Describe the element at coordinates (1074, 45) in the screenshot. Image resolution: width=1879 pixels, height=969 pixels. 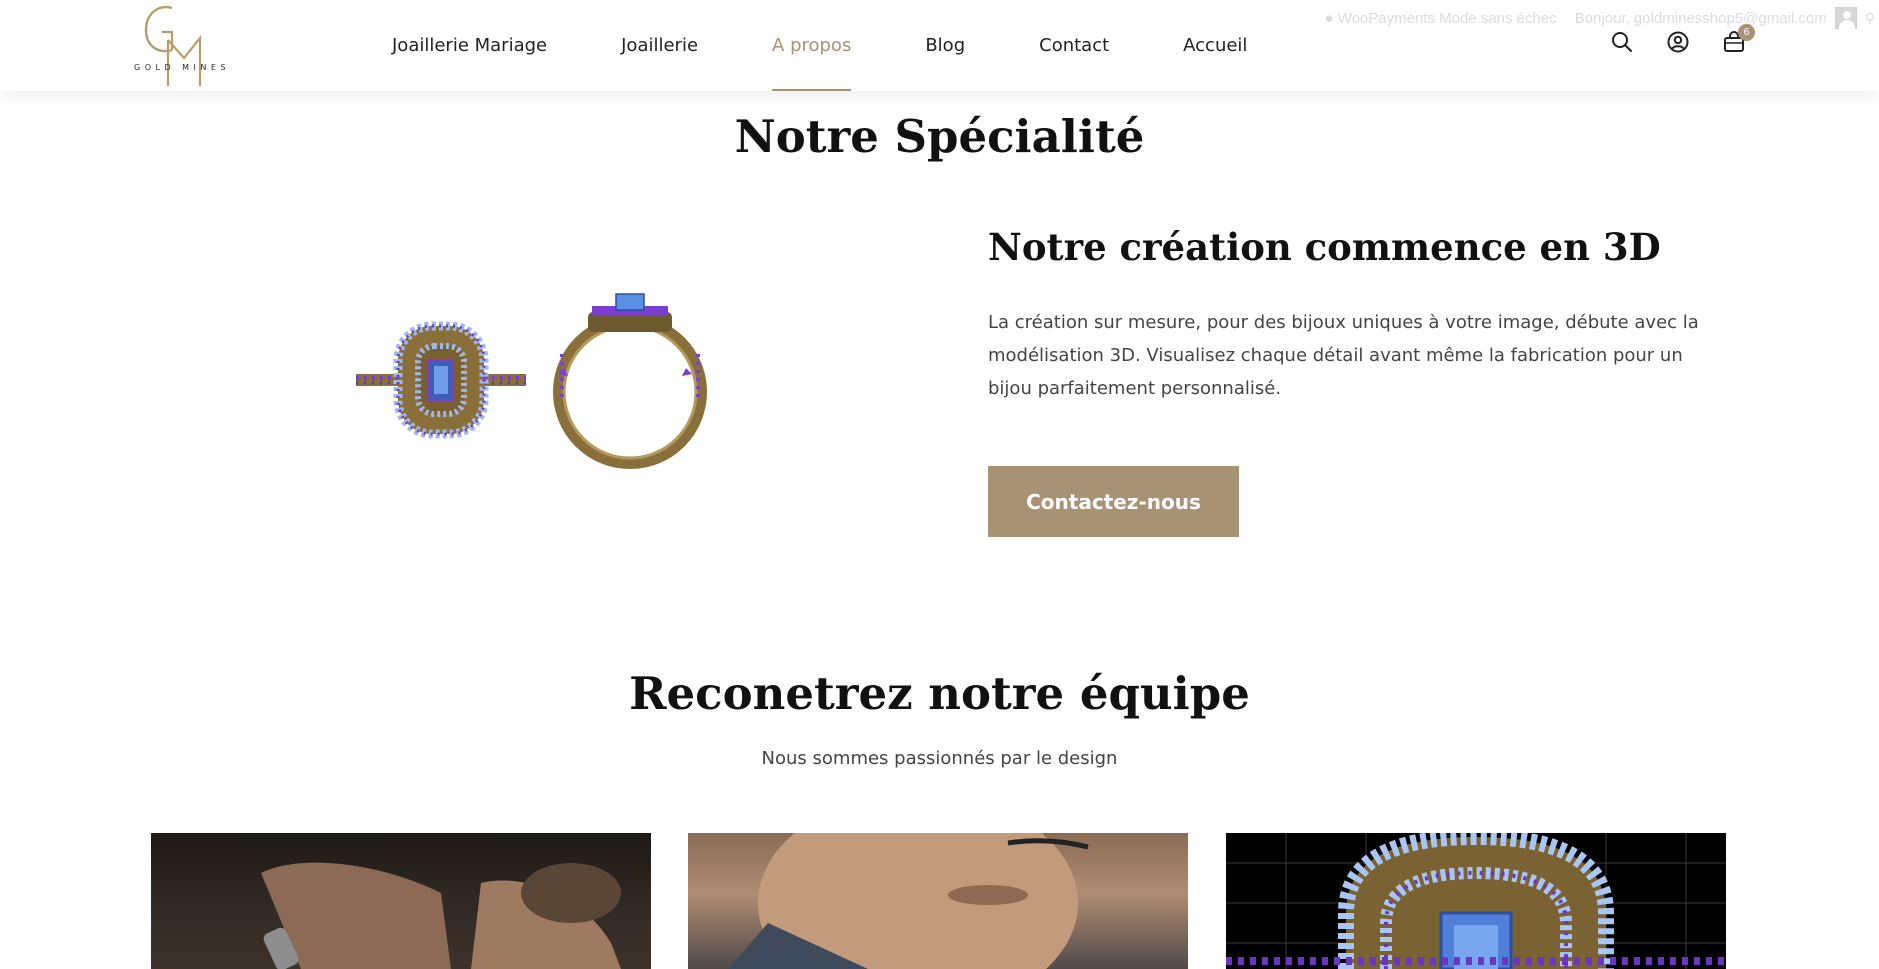
I see `nav-item-contact: Contact` at that location.